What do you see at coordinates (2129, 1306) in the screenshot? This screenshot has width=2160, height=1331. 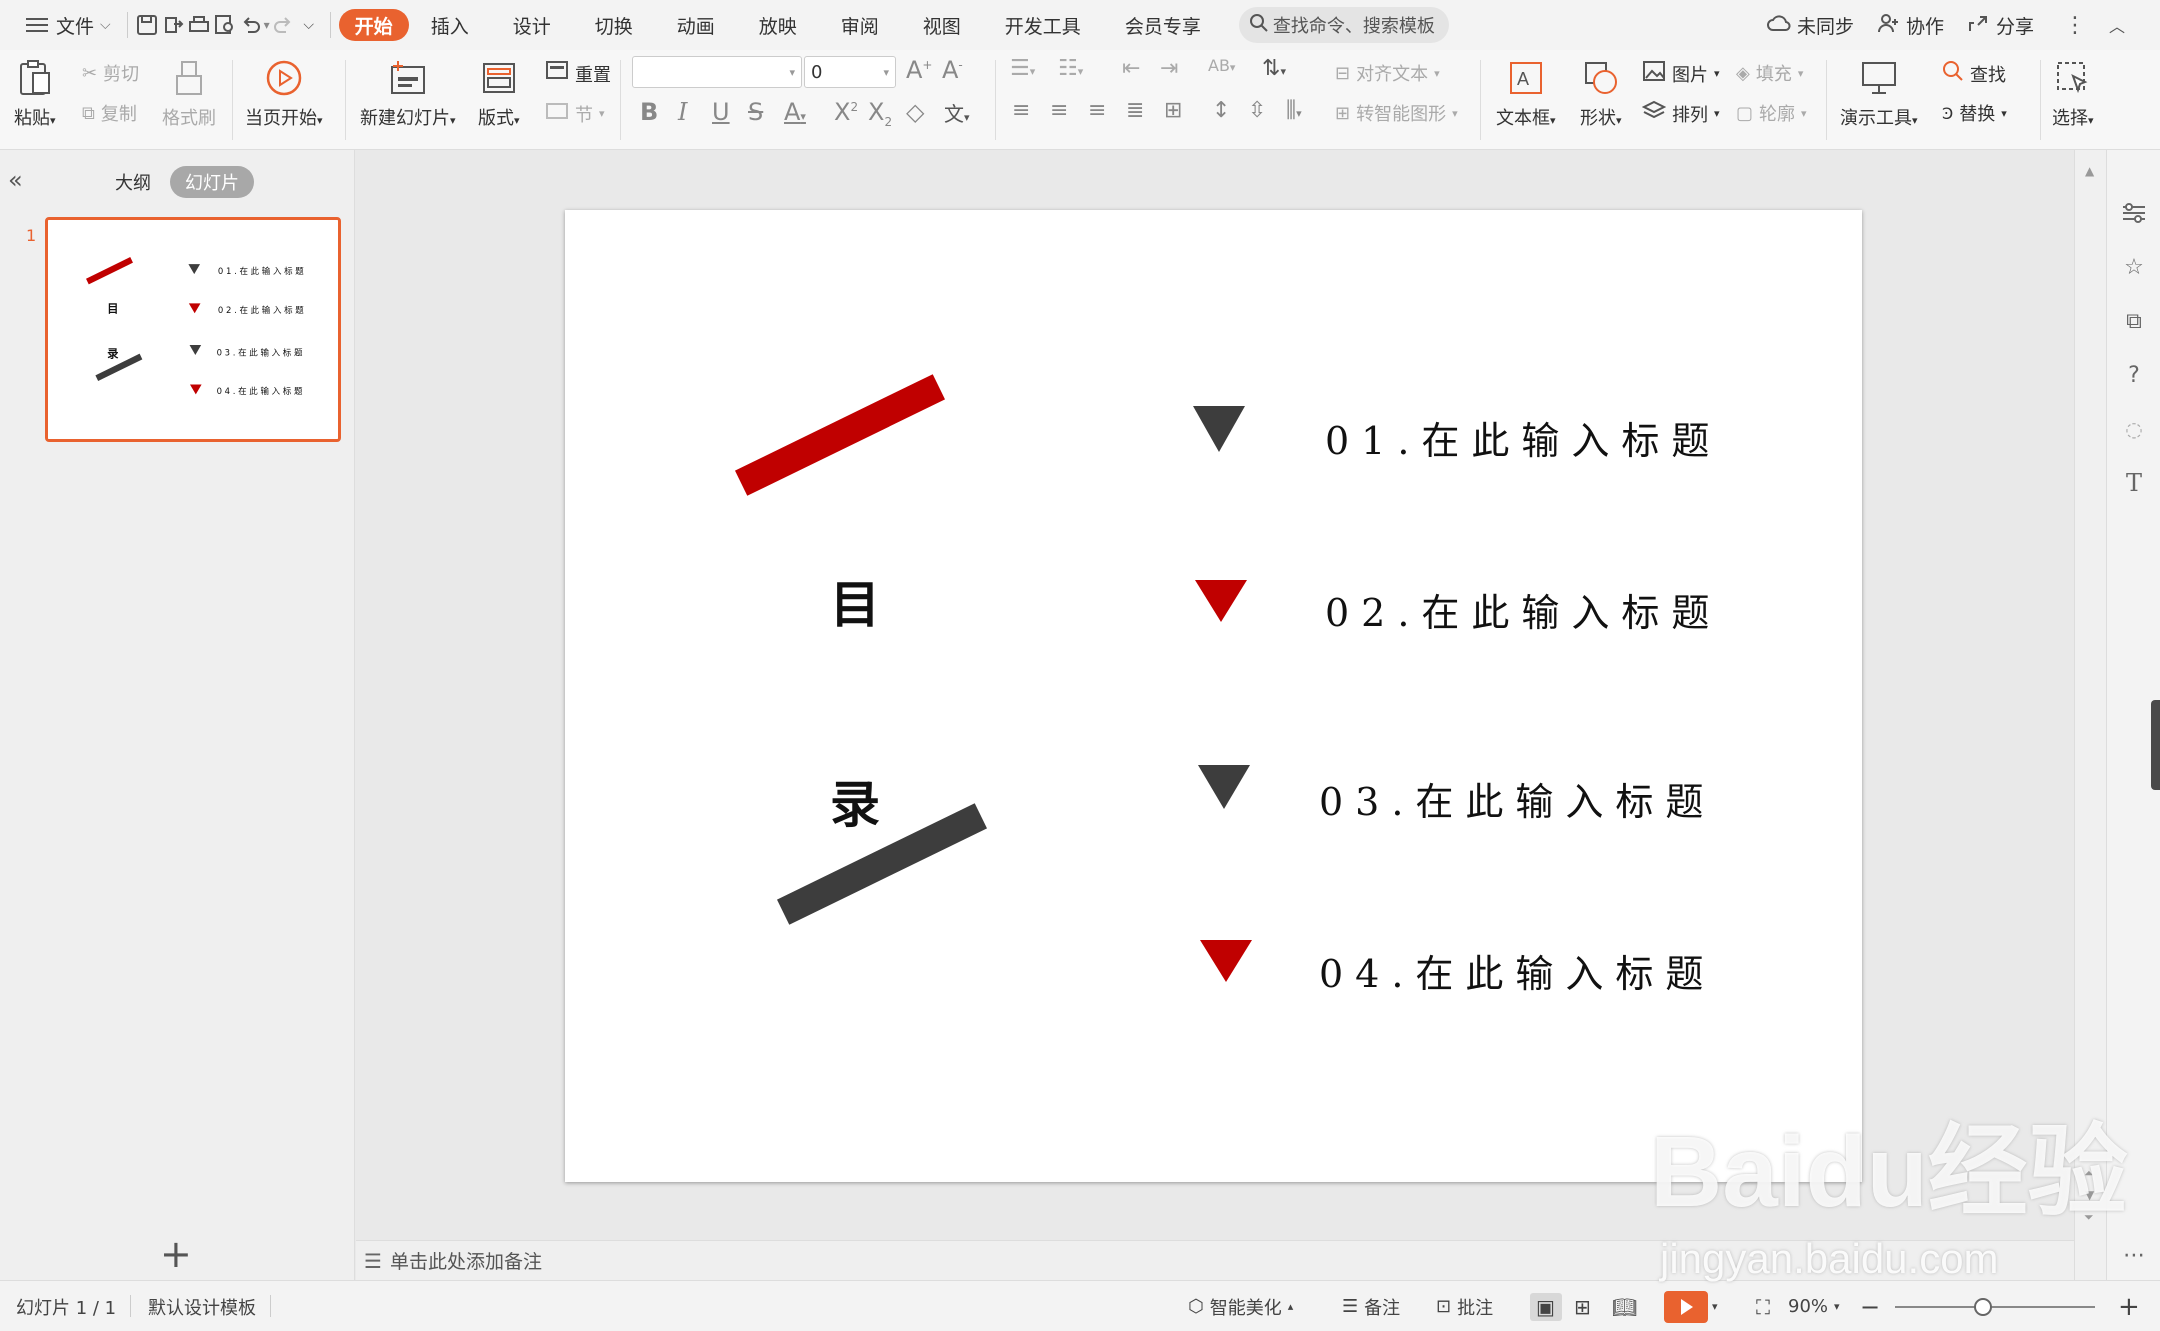 I see `zoom-in-icon: +` at bounding box center [2129, 1306].